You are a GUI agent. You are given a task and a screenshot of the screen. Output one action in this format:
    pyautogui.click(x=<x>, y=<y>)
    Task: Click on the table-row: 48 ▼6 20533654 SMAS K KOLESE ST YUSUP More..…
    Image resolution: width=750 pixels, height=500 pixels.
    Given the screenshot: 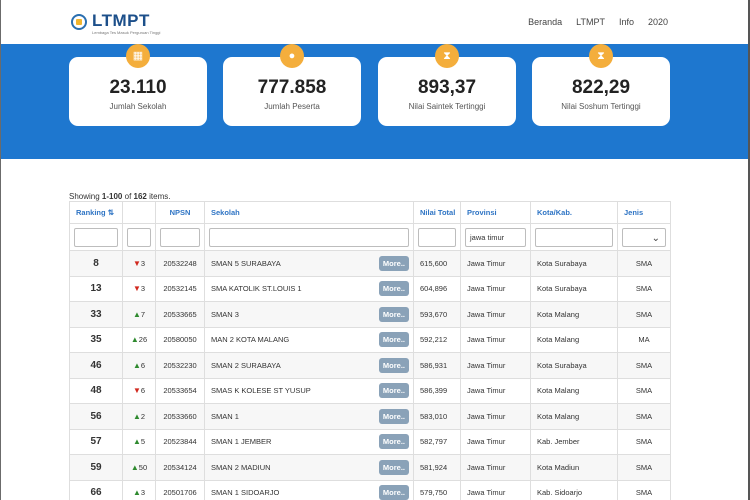 What is the action you would take?
    pyautogui.click(x=370, y=390)
    